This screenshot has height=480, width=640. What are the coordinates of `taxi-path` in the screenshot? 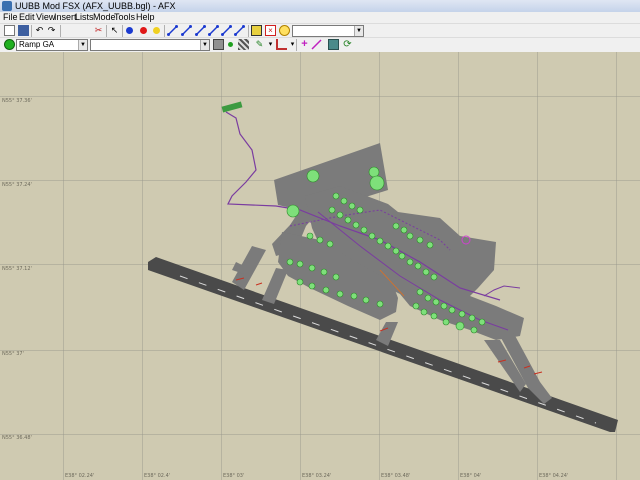 It's located at (502, 291).